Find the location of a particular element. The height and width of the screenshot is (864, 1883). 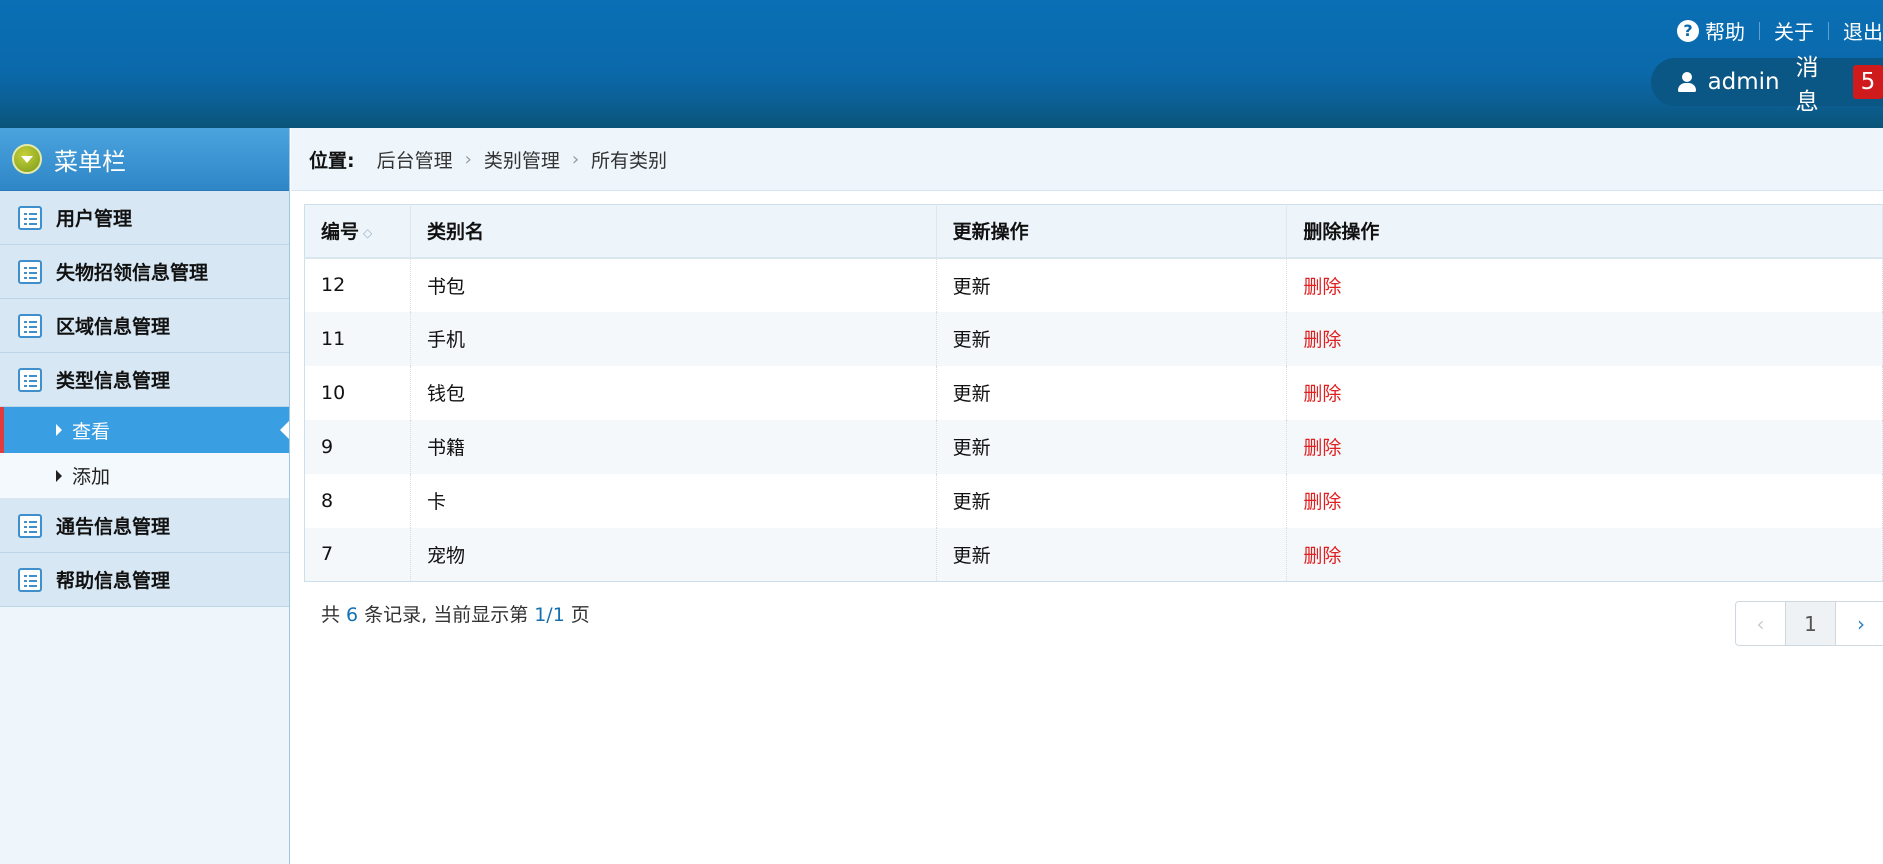

table-row: 12 书包 更新 删除 is located at coordinates (1093, 284).